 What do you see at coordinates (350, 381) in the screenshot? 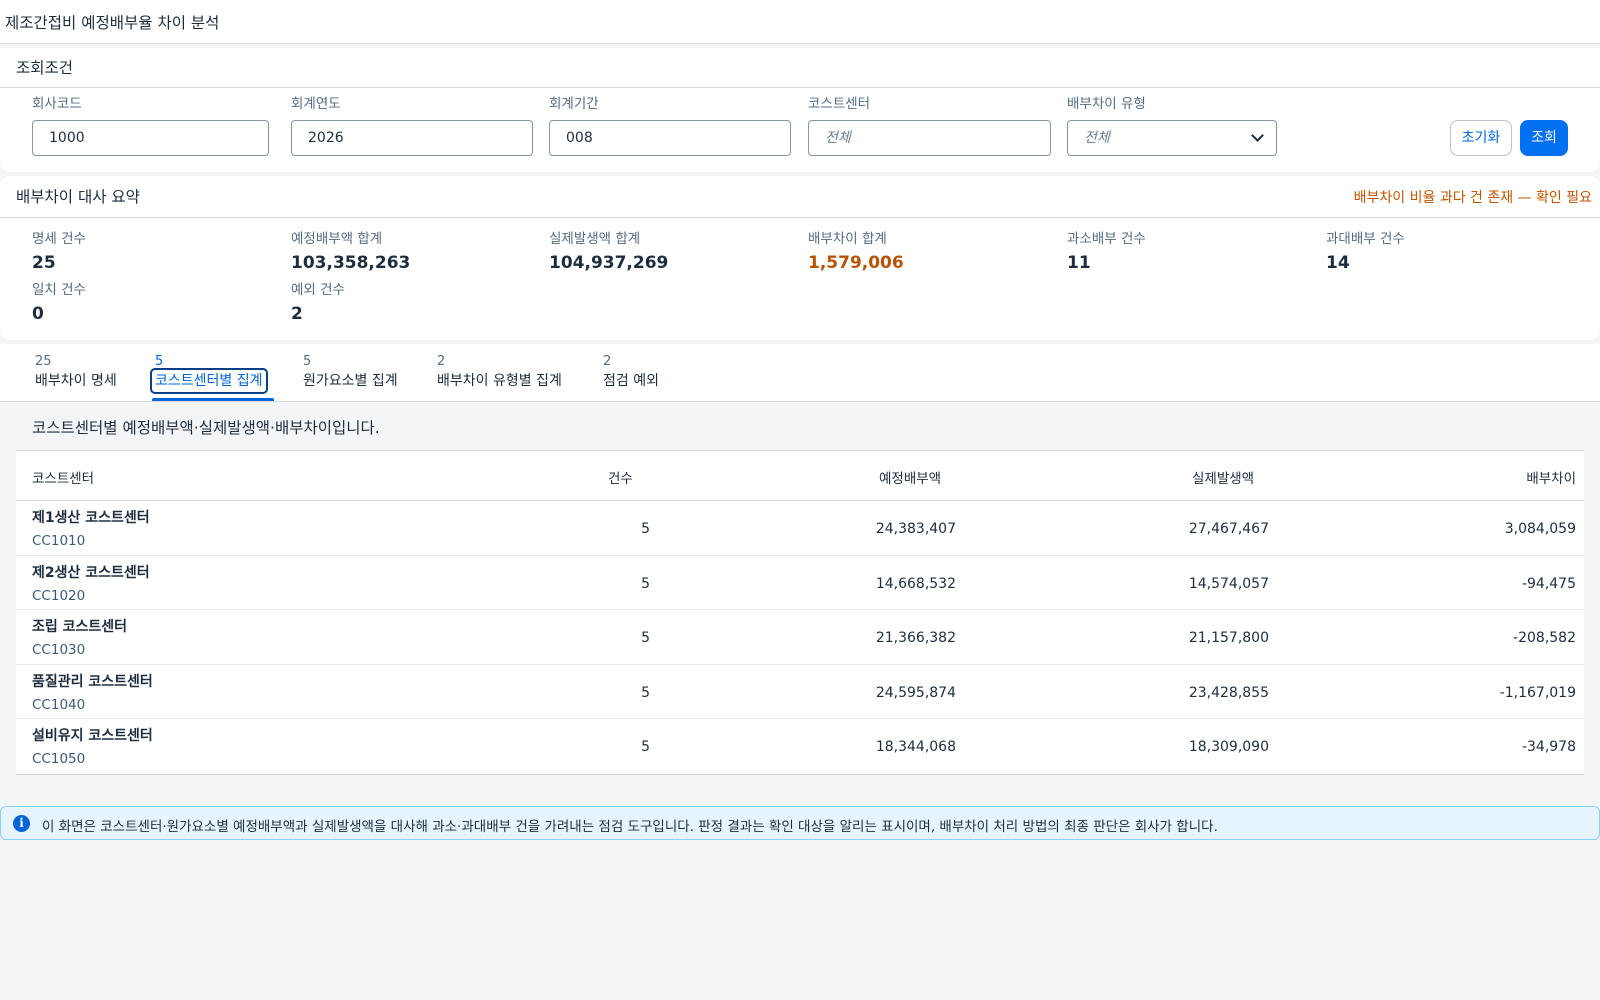
I see `tab-label: 원가요소별 집계` at bounding box center [350, 381].